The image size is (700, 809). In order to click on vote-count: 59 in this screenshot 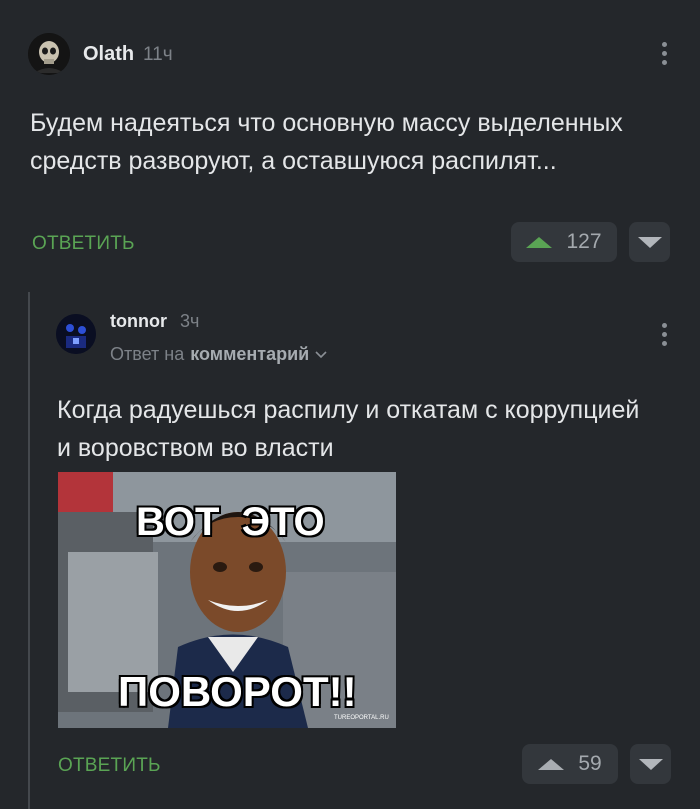, I will do `click(590, 763)`.